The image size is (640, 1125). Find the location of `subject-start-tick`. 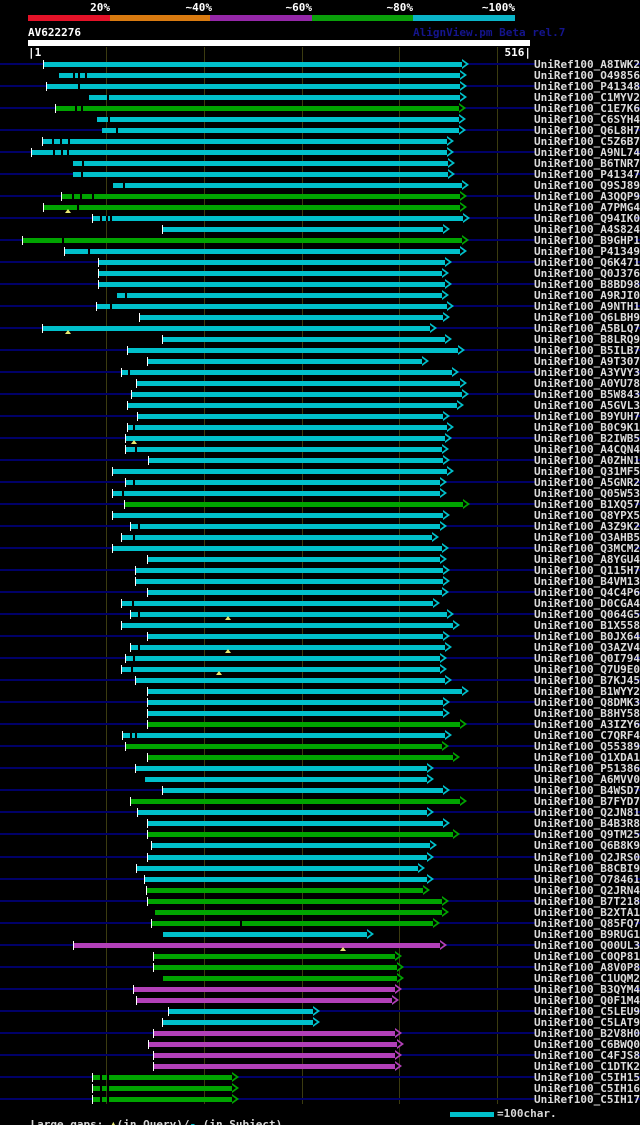

subject-start-tick is located at coordinates (135, 680).